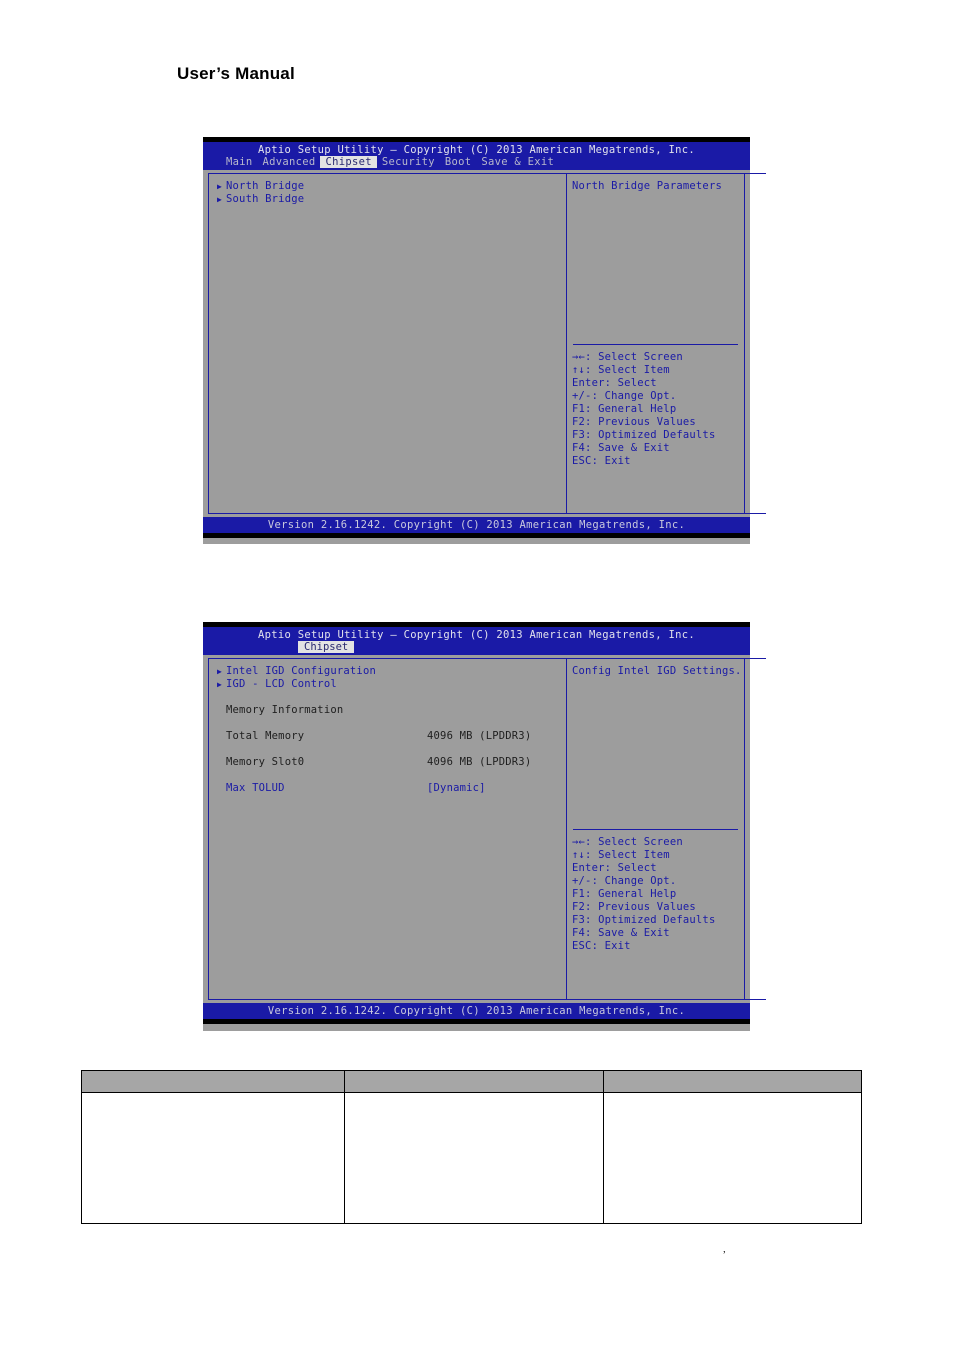  Describe the element at coordinates (236, 73) in the screenshot. I see `page-title: User’s Manual` at that location.